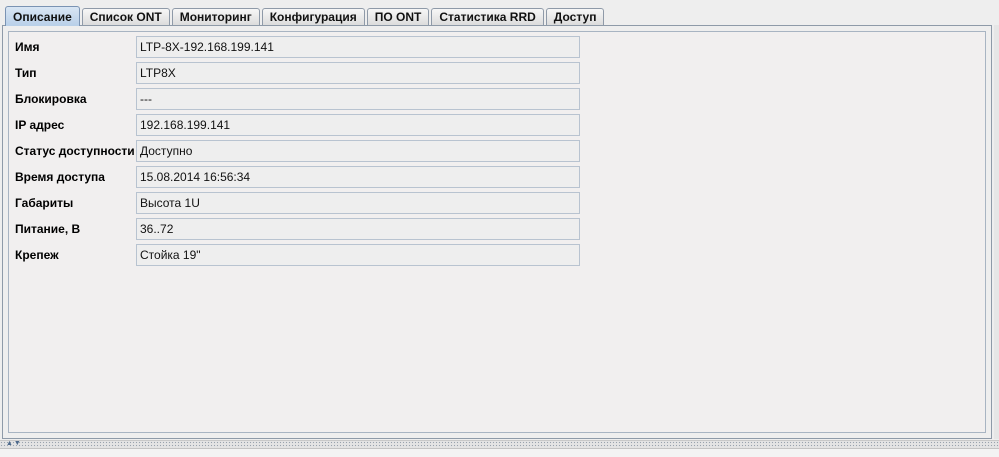 This screenshot has height=457, width=999. Describe the element at coordinates (358, 203) in the screenshot. I see `dimensions-field: Высота 1U` at that location.